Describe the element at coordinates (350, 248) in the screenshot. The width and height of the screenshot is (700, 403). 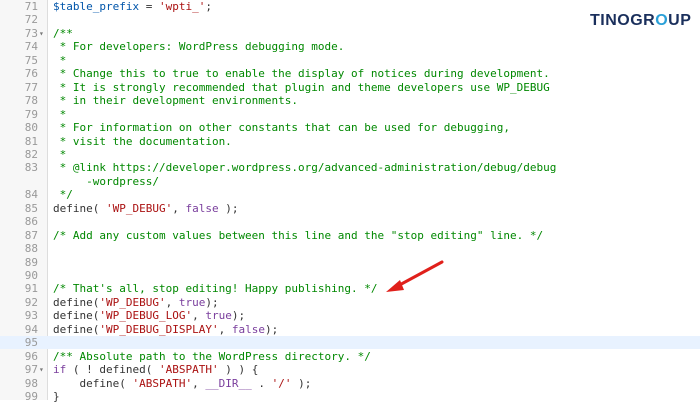
I see `code-line: 88` at that location.